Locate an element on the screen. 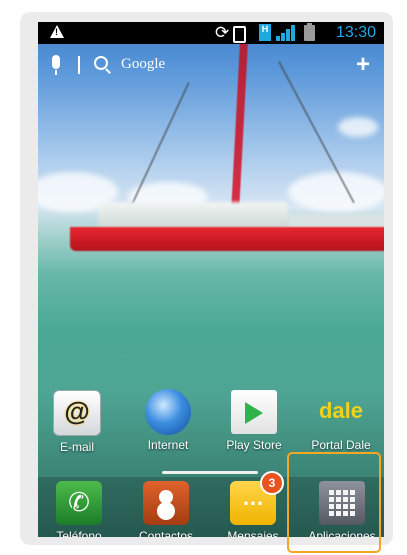 The height and width of the screenshot is (555, 407). dale-icon: dale is located at coordinates (341, 412).